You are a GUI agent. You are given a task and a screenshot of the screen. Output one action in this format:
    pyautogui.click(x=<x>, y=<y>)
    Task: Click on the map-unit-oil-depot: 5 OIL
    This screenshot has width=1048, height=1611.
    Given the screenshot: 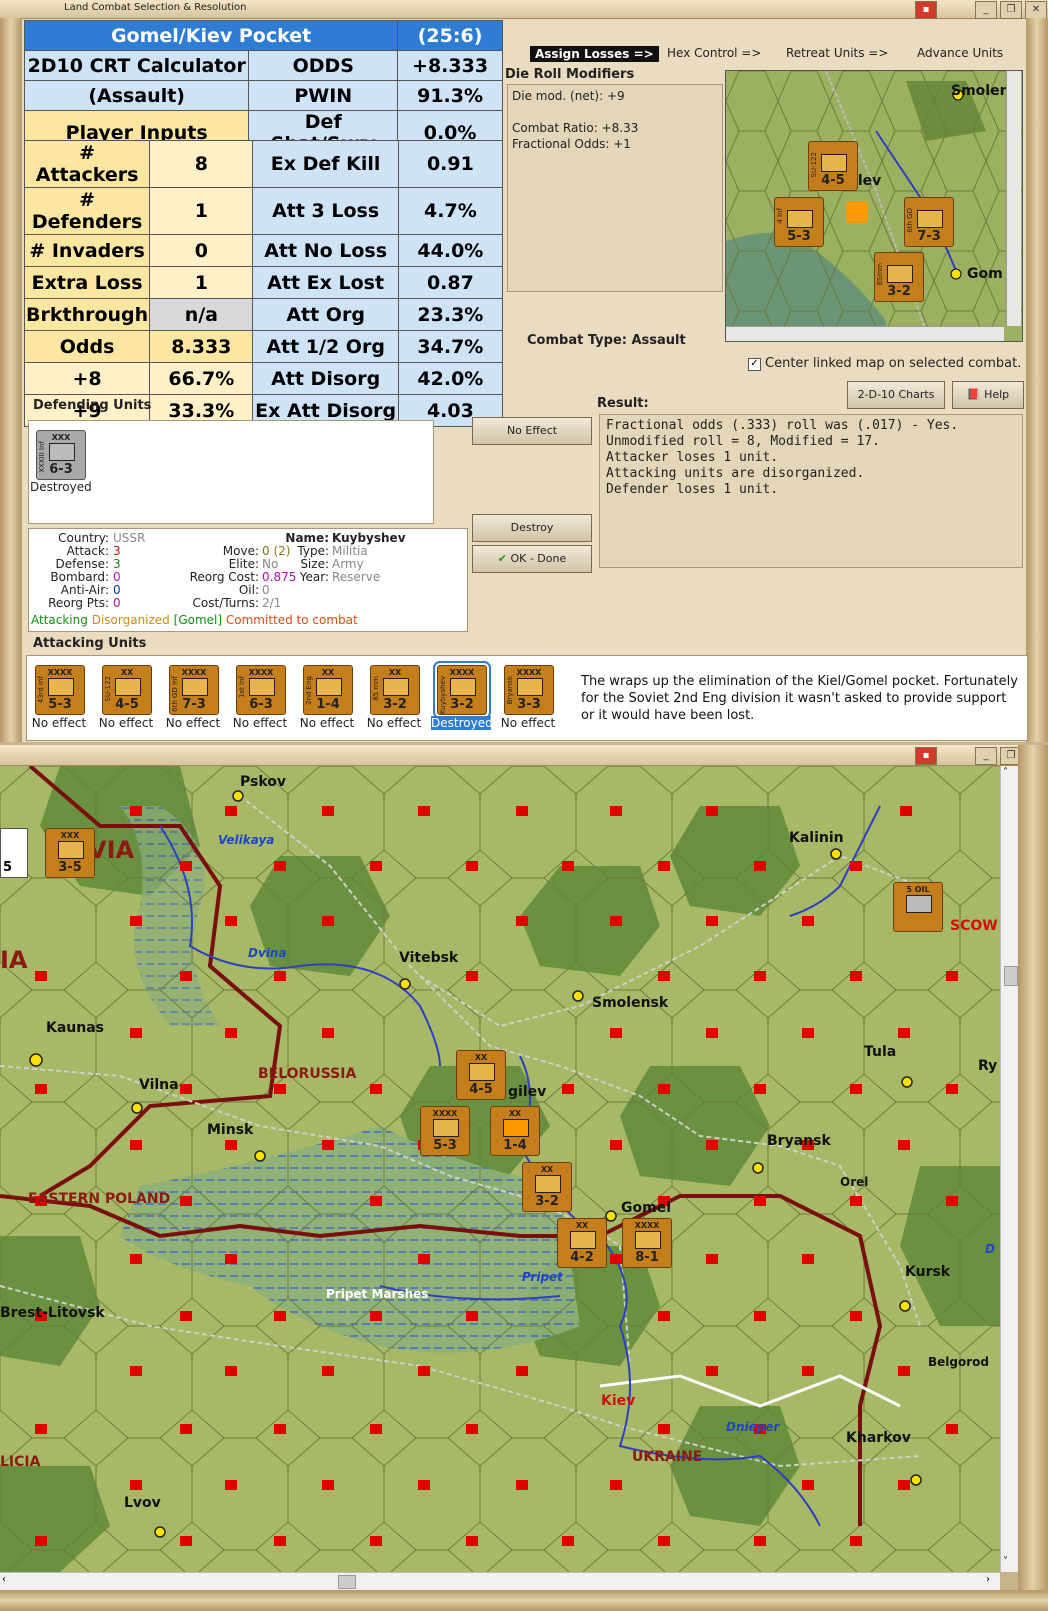 What is the action you would take?
    pyautogui.click(x=918, y=907)
    